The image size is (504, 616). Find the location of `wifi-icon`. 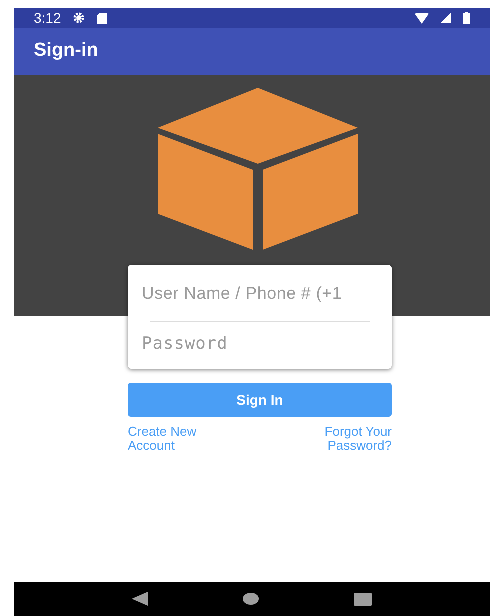

wifi-icon is located at coordinates (422, 18).